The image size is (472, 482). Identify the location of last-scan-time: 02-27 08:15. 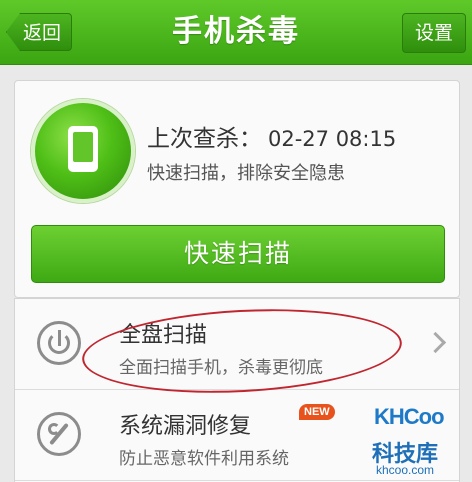
(332, 139).